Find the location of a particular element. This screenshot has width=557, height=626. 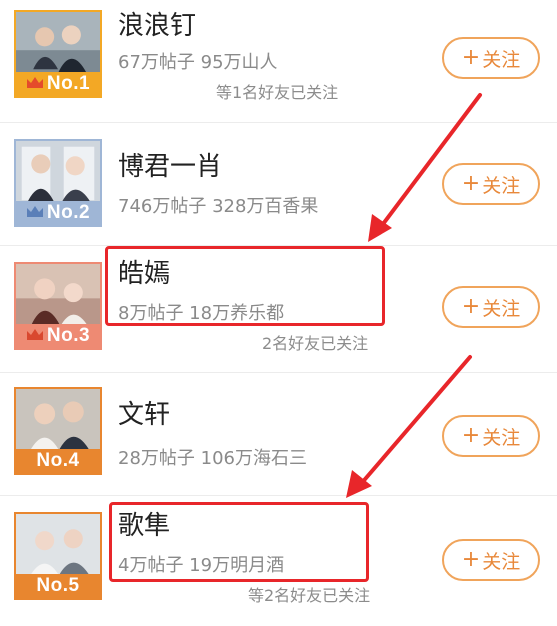

topic-cover-image: No.5 is located at coordinates (58, 556).